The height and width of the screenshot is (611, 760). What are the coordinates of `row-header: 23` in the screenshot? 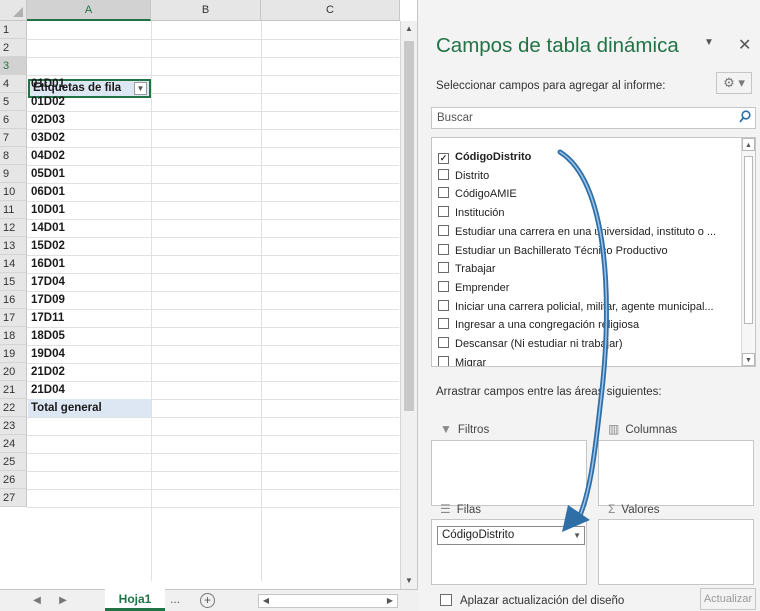 It's located at (13, 426).